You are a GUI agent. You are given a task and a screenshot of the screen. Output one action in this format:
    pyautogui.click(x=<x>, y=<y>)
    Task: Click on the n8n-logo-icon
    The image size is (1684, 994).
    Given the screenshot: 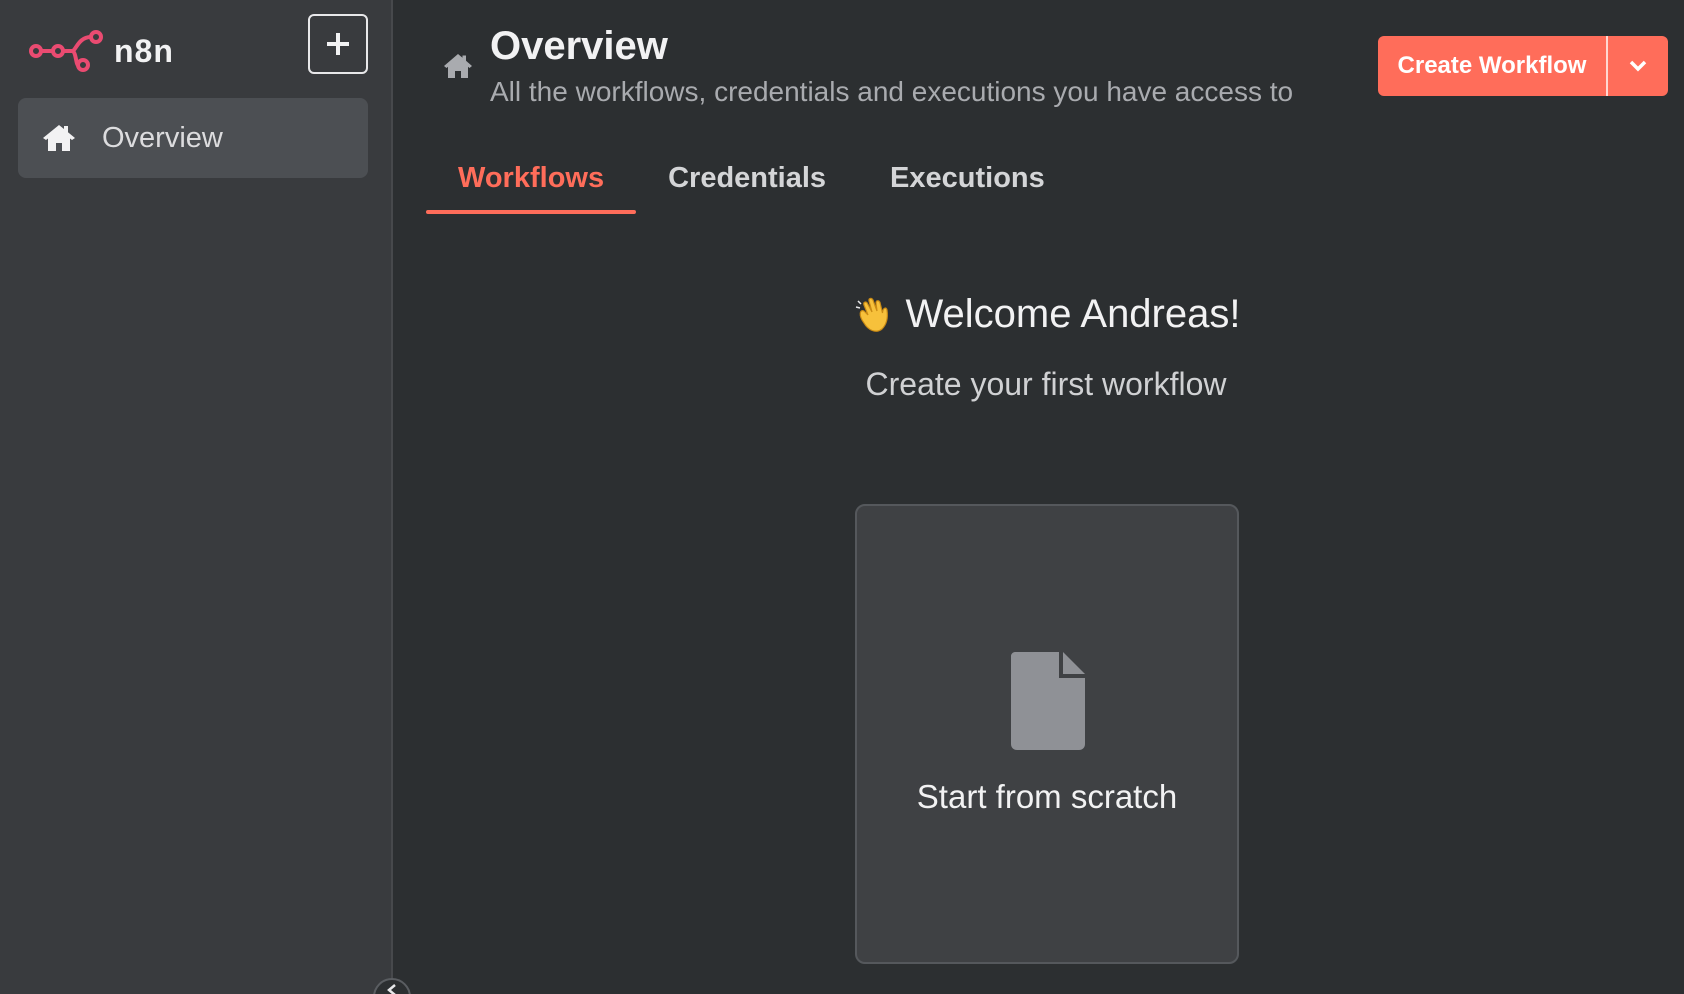 What is the action you would take?
    pyautogui.click(x=66, y=51)
    